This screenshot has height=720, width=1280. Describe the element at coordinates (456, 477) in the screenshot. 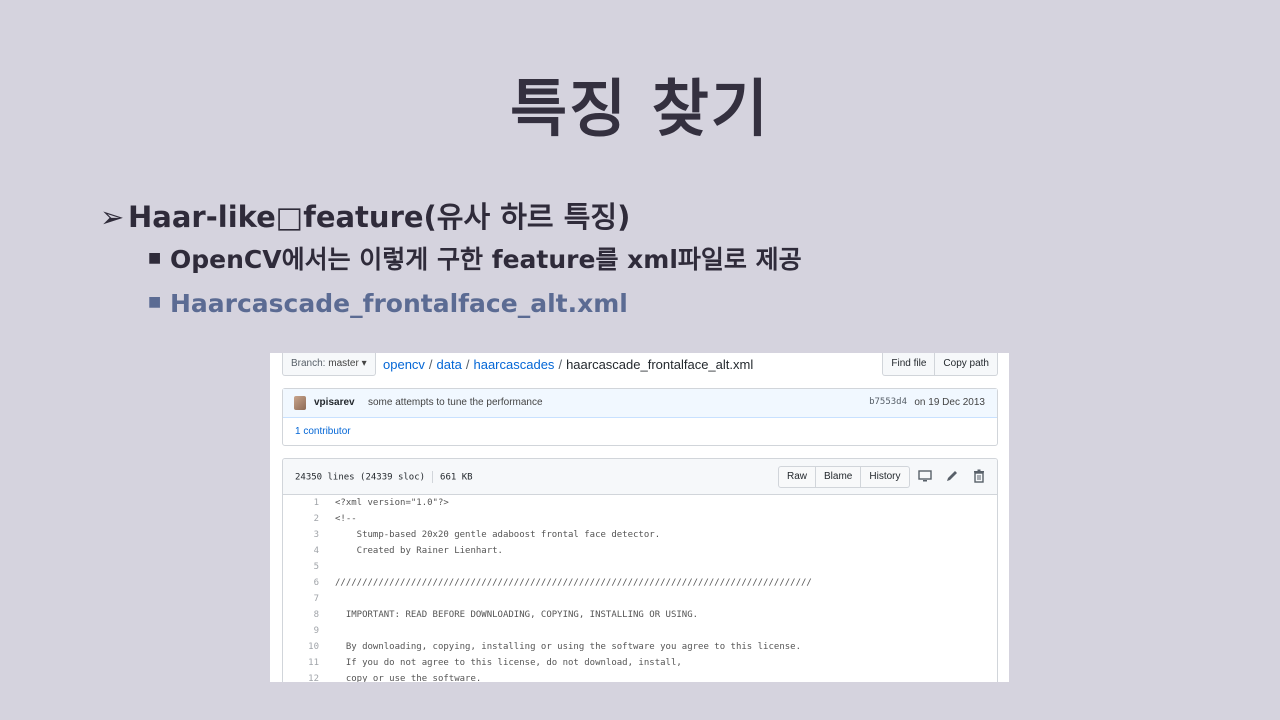

I see `file-size: 661 KB` at that location.